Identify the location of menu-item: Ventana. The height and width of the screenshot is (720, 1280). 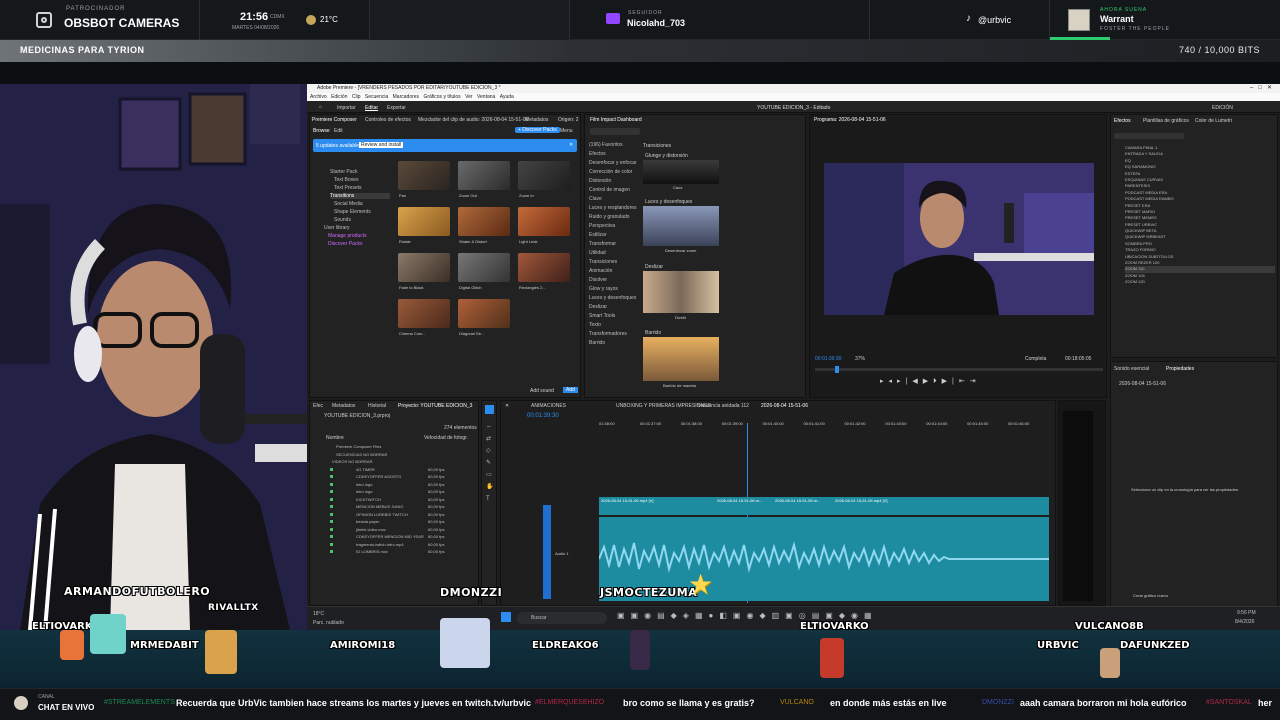
(486, 97).